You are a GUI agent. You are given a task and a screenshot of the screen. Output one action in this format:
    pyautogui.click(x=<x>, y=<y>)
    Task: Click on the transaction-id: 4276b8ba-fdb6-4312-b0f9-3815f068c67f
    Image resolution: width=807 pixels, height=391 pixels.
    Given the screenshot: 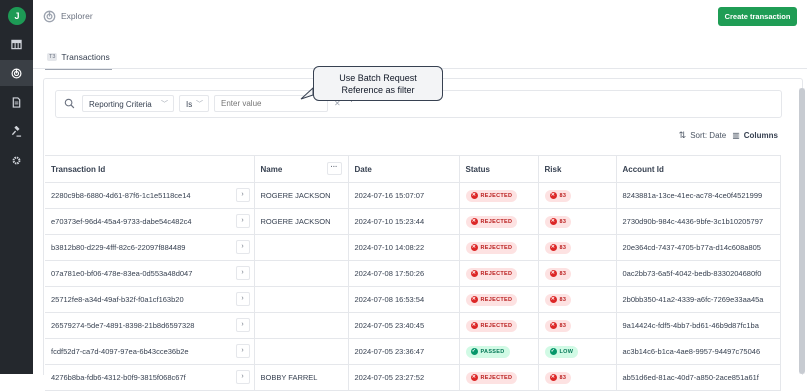 What is the action you would take?
    pyautogui.click(x=118, y=377)
    